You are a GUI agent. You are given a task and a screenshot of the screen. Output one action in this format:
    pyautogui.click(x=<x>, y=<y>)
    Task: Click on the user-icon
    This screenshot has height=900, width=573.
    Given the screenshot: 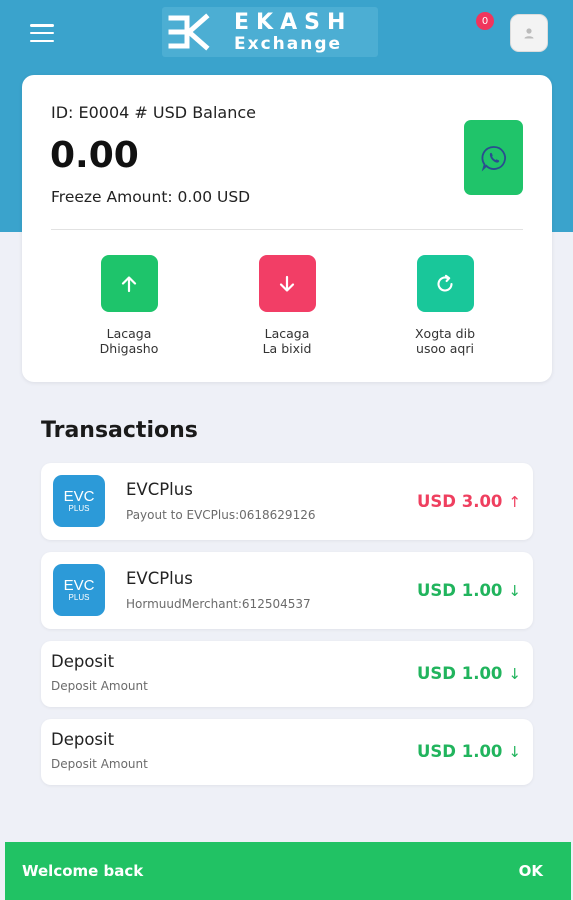 What is the action you would take?
    pyautogui.click(x=529, y=33)
    